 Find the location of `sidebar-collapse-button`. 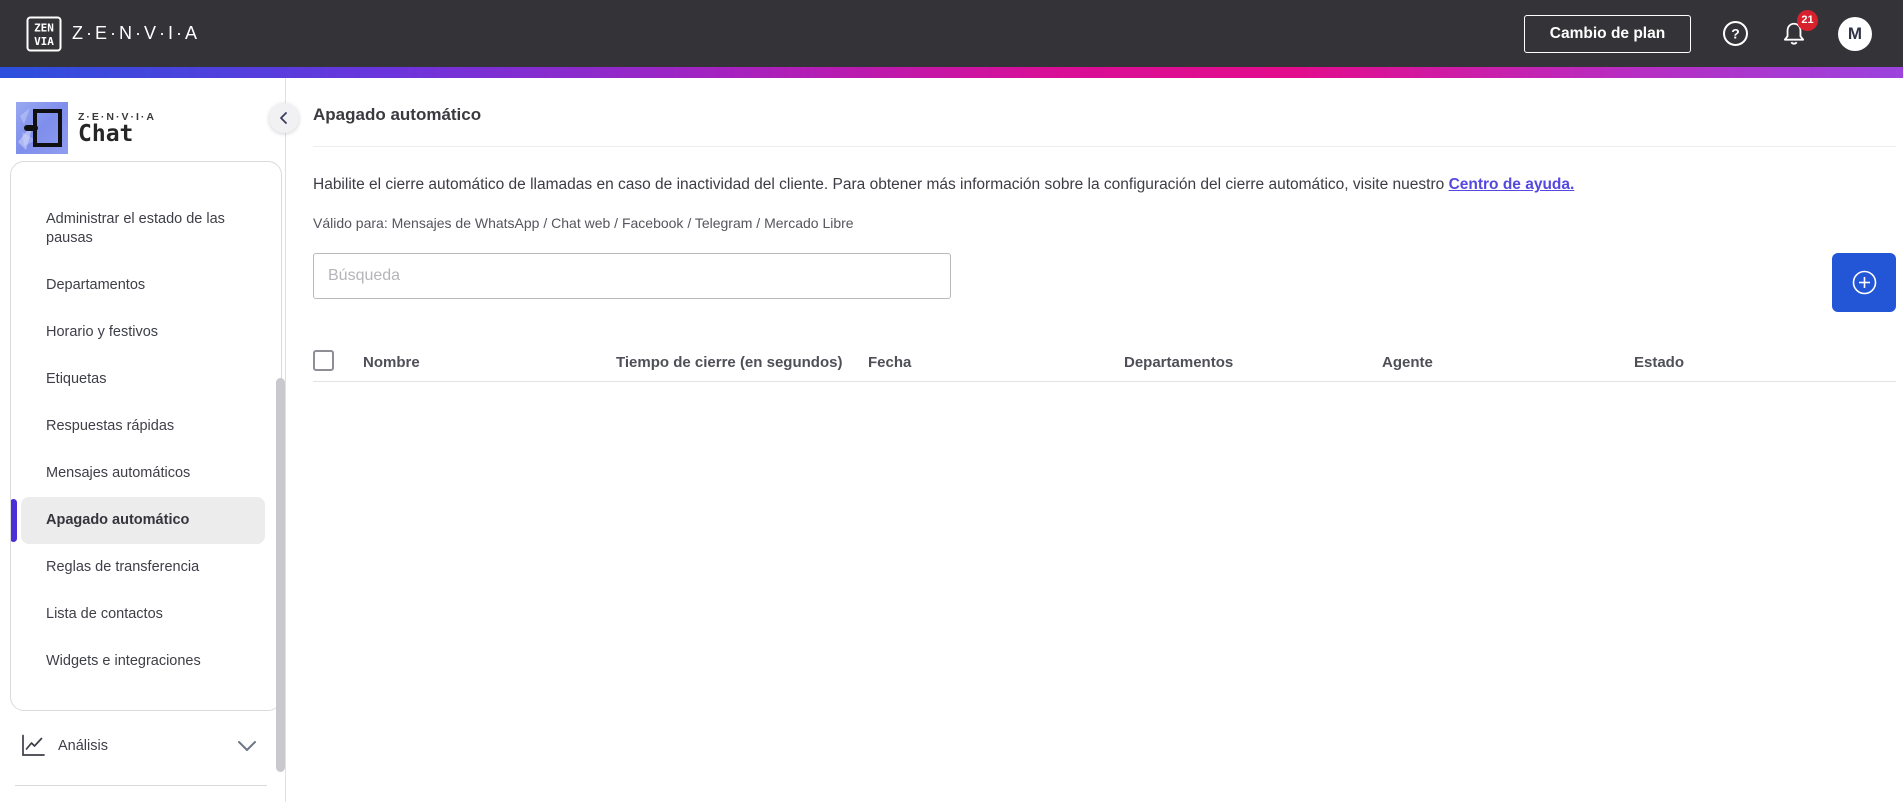

sidebar-collapse-button is located at coordinates (284, 118).